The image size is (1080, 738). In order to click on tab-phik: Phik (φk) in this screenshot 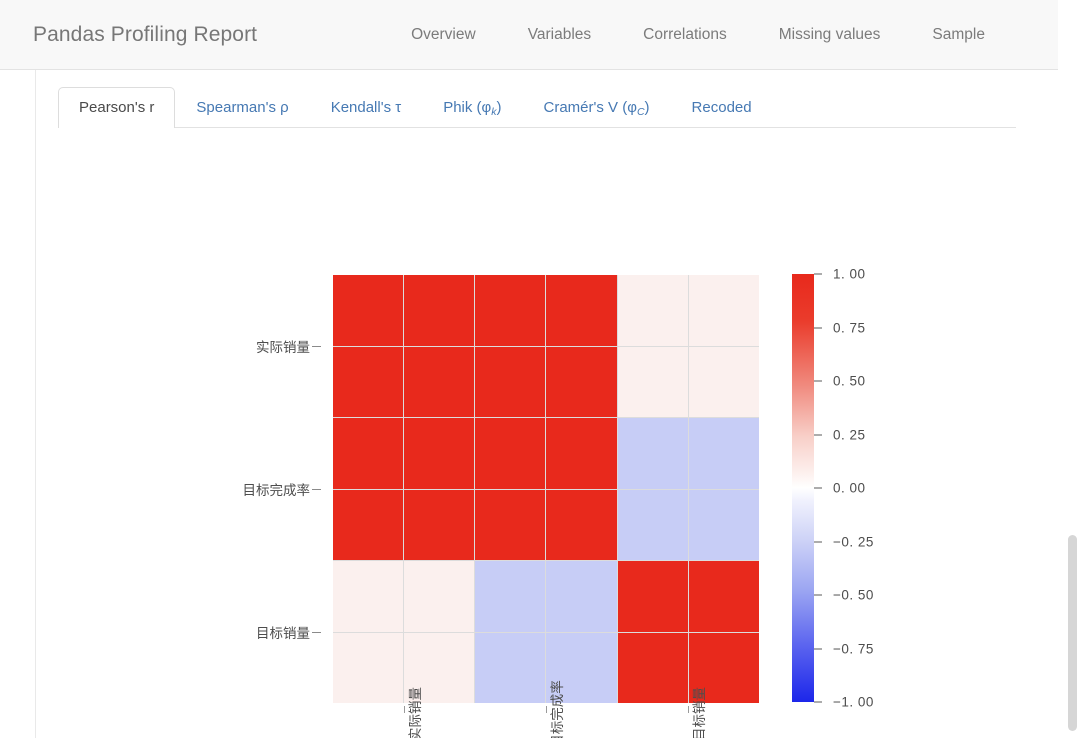, I will do `click(472, 107)`.